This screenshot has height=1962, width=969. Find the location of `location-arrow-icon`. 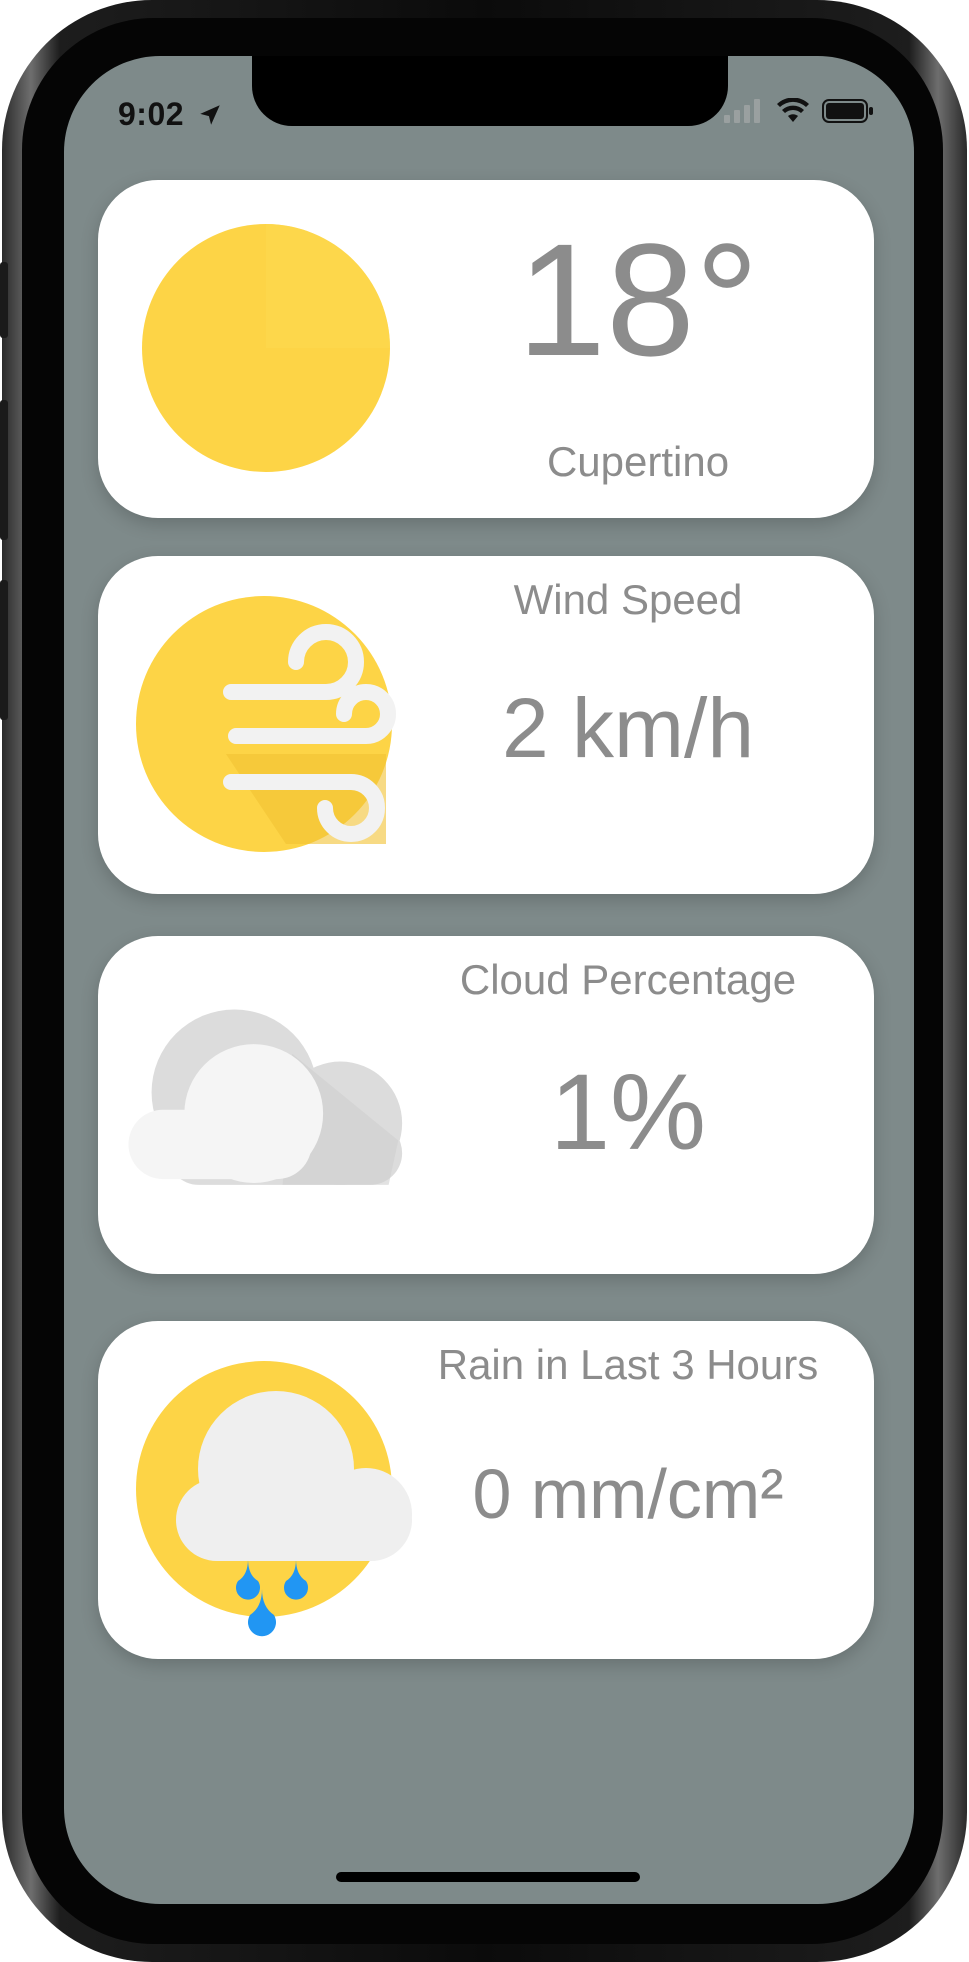

location-arrow-icon is located at coordinates (210, 115).